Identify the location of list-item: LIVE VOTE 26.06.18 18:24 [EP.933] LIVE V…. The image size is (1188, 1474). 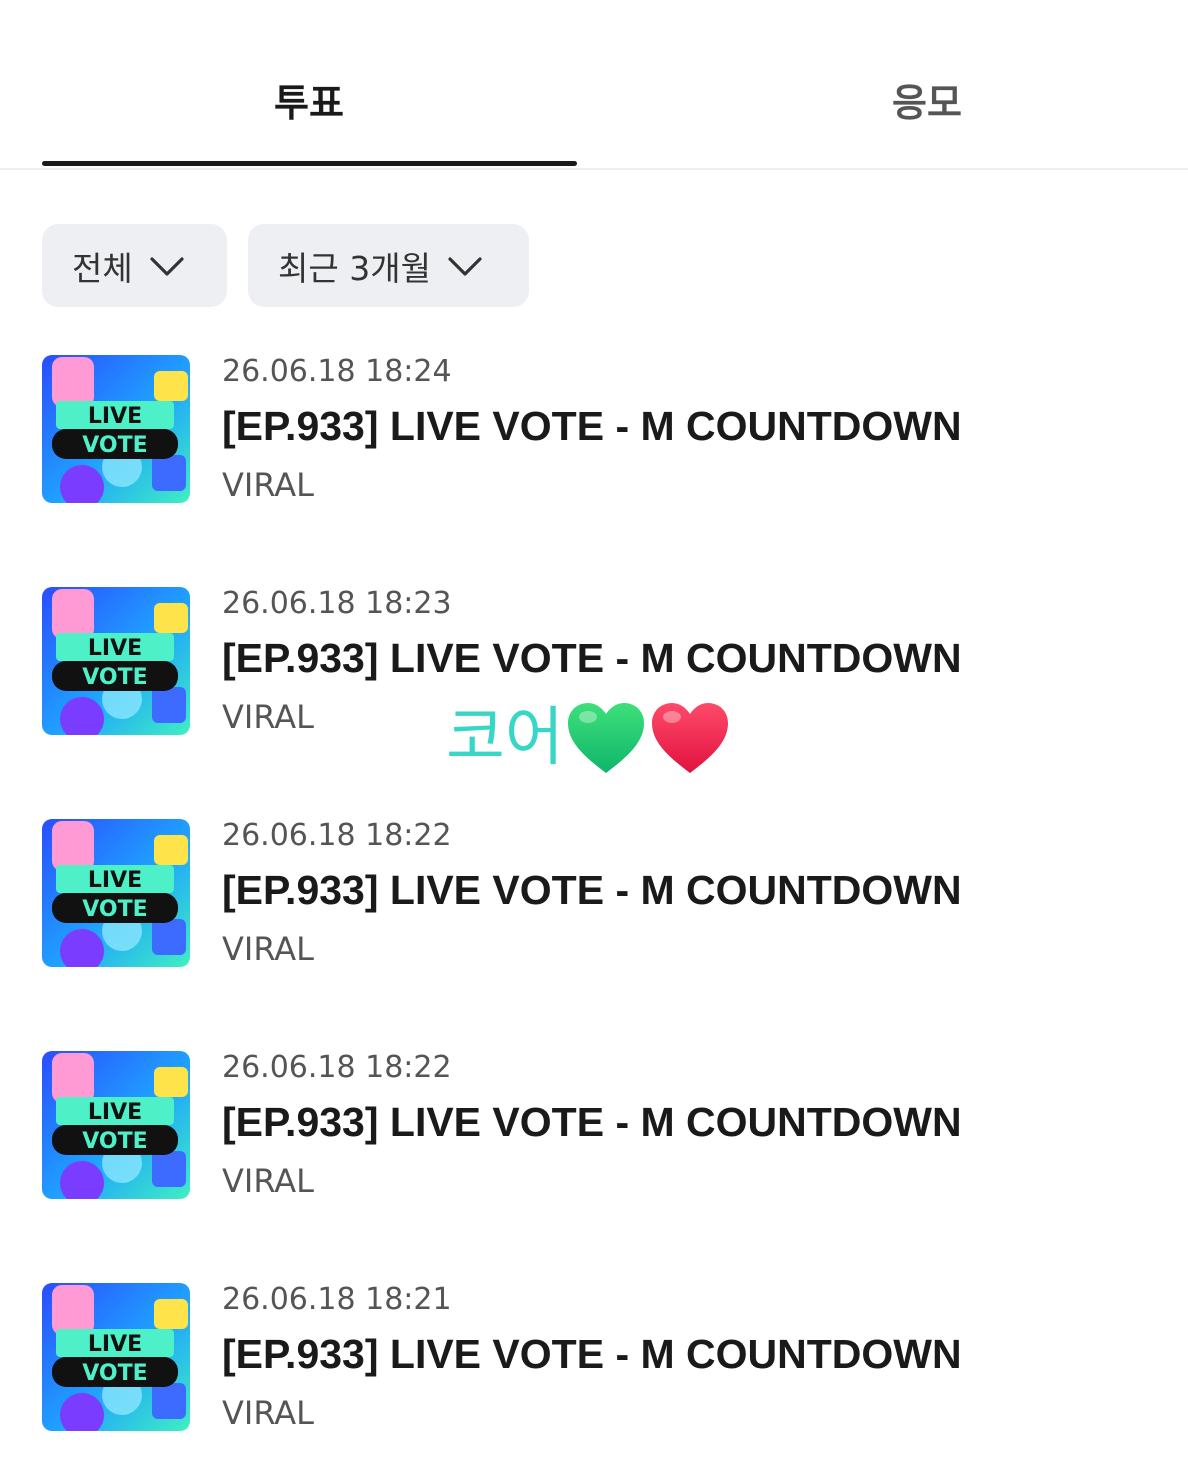
(592, 430).